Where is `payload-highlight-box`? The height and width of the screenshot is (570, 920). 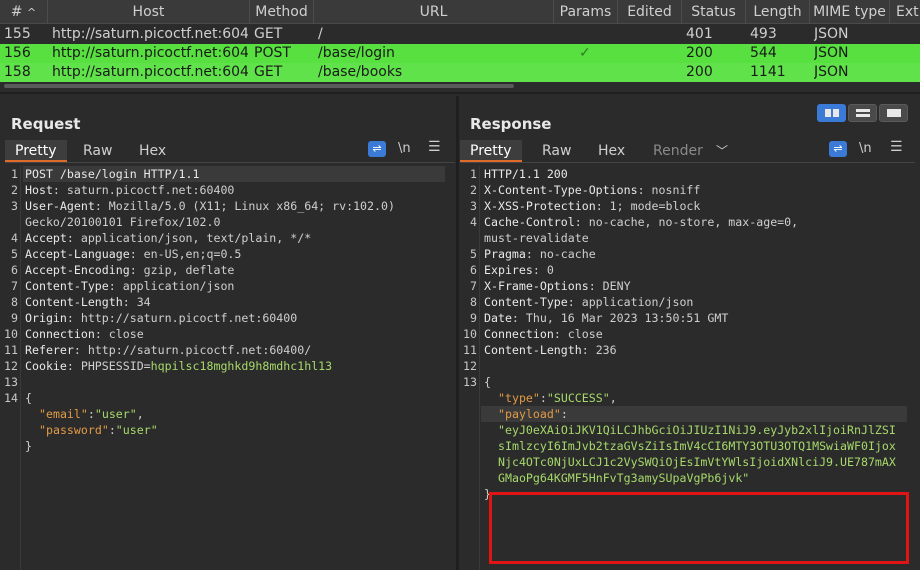
payload-highlight-box is located at coordinates (699, 528).